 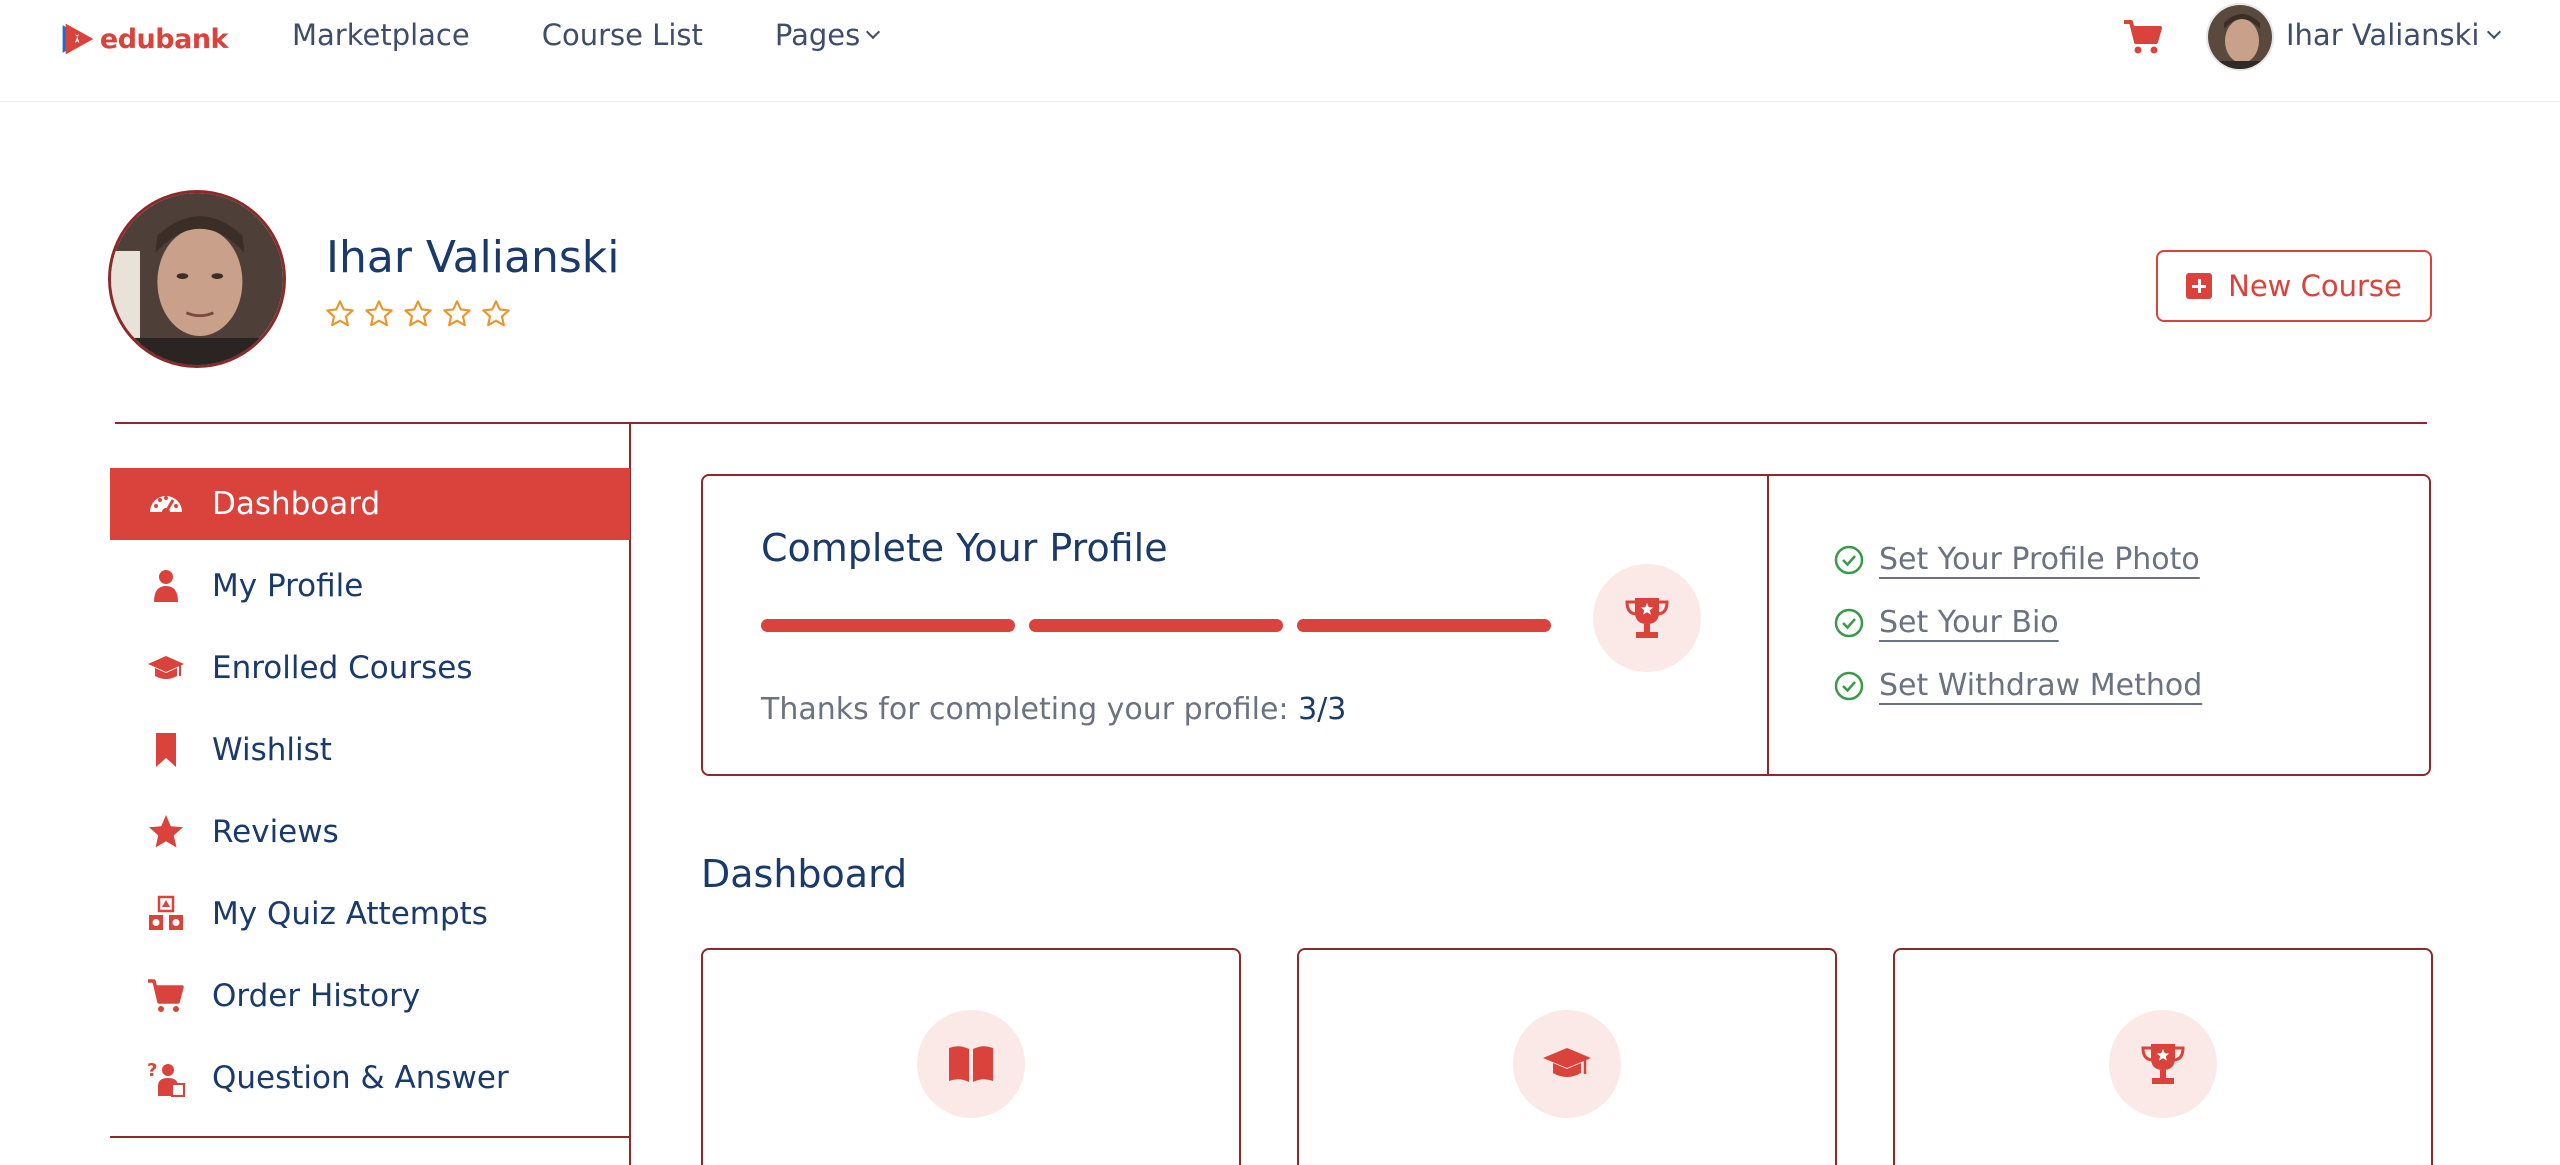 I want to click on main-nav: Marketplace Course List Pages, so click(x=621, y=35).